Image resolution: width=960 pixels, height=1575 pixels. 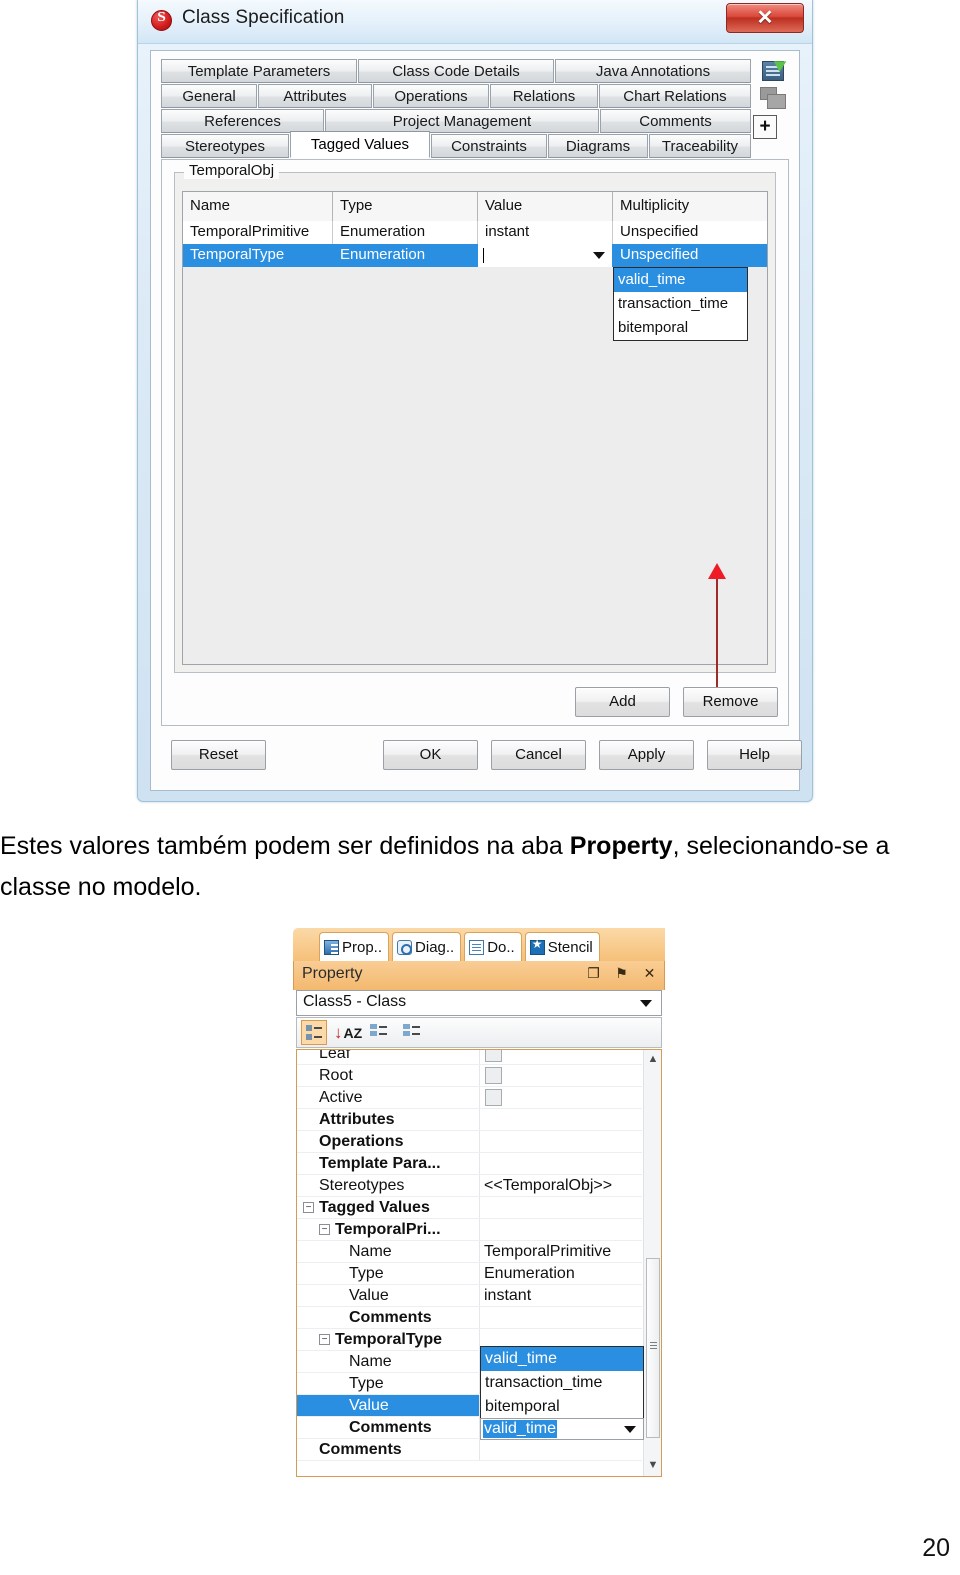 What do you see at coordinates (773, 71) in the screenshot?
I see `code-export-icon` at bounding box center [773, 71].